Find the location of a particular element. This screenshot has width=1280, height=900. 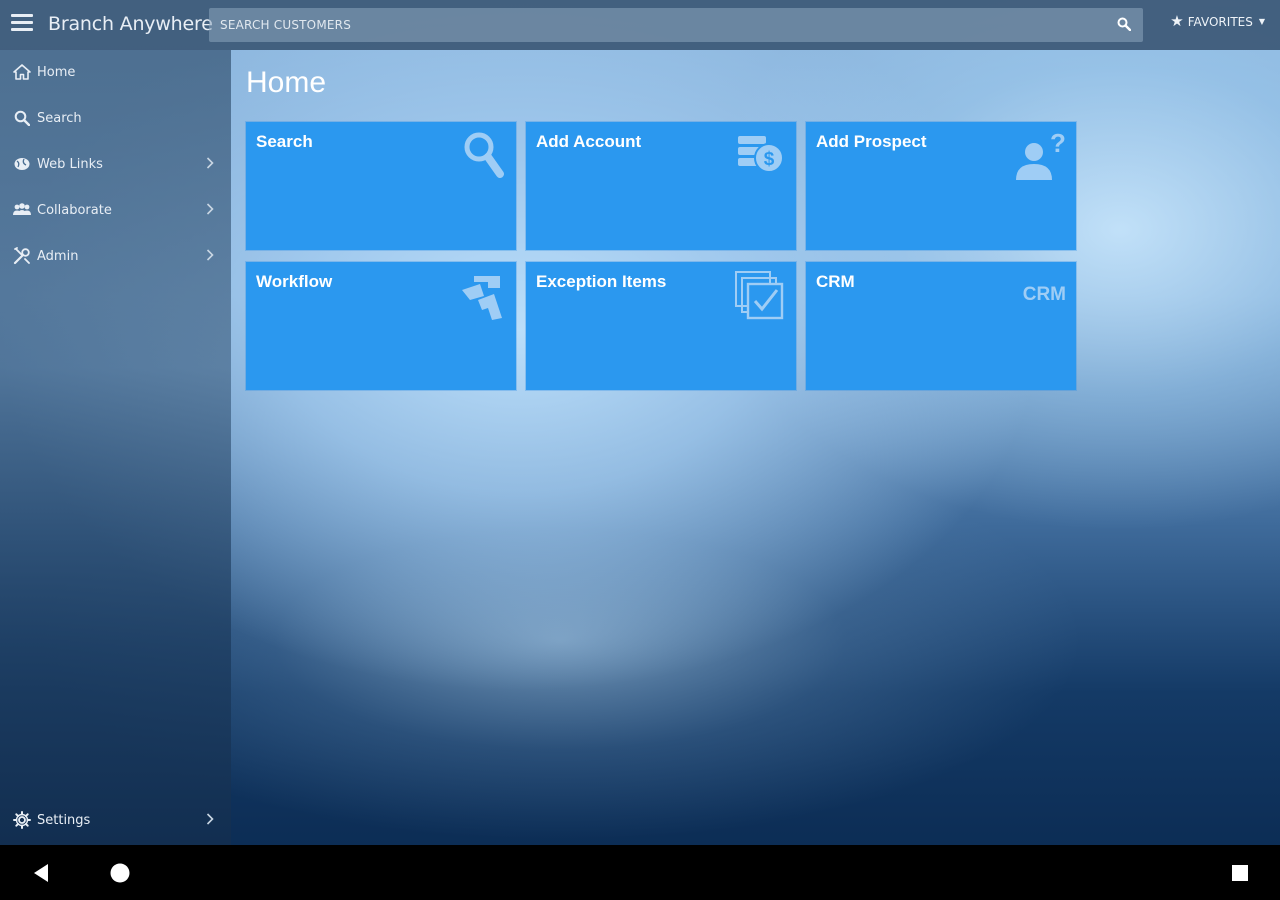

system-navigation-bar is located at coordinates (640, 872).